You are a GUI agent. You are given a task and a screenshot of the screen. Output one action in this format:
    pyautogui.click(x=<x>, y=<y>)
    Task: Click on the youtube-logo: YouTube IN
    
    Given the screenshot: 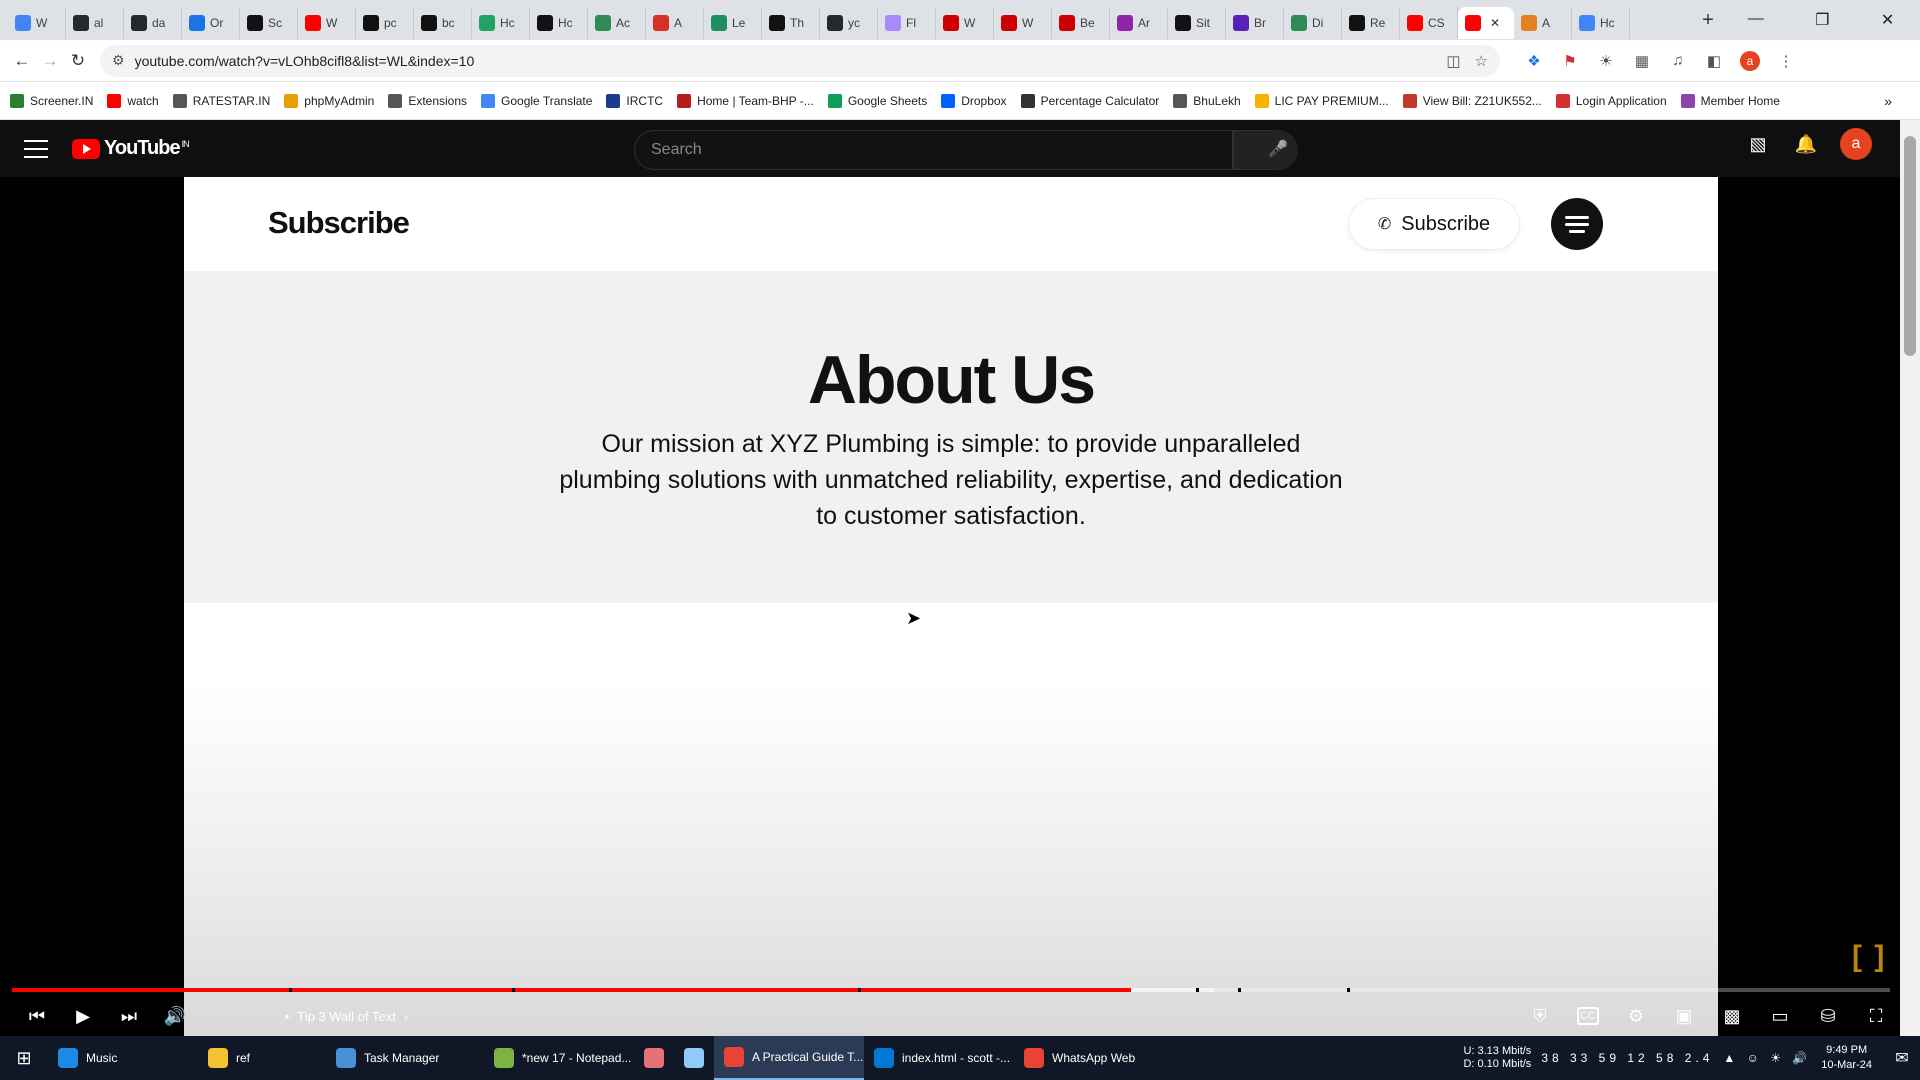 What is the action you would take?
    pyautogui.click(x=131, y=148)
    